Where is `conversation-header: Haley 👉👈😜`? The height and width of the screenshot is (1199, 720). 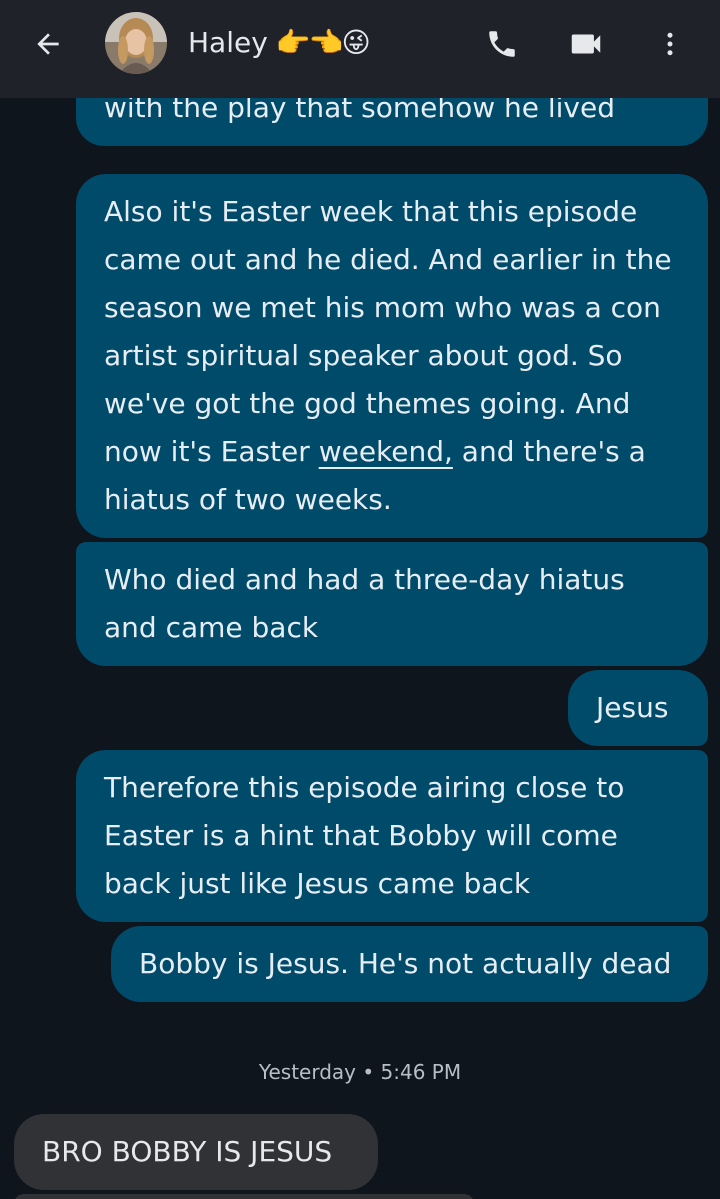 conversation-header: Haley 👉👈😜 is located at coordinates (360, 49).